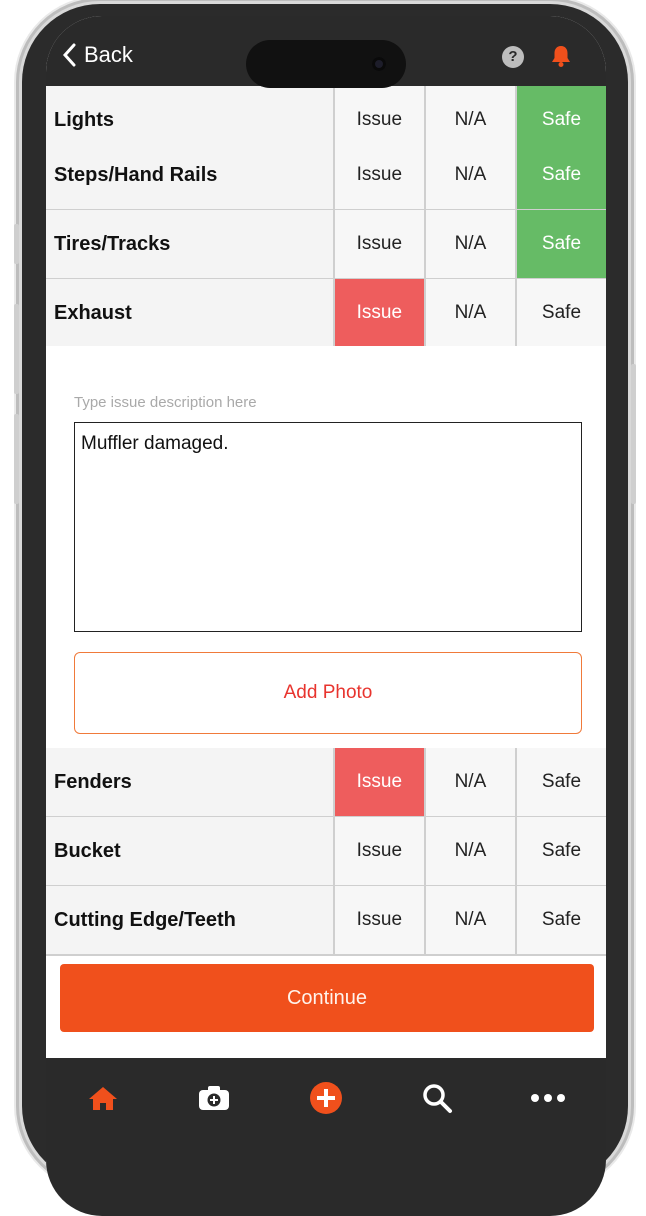 The width and height of the screenshot is (646, 1216). I want to click on add-photo-button: Add Photo, so click(328, 693).